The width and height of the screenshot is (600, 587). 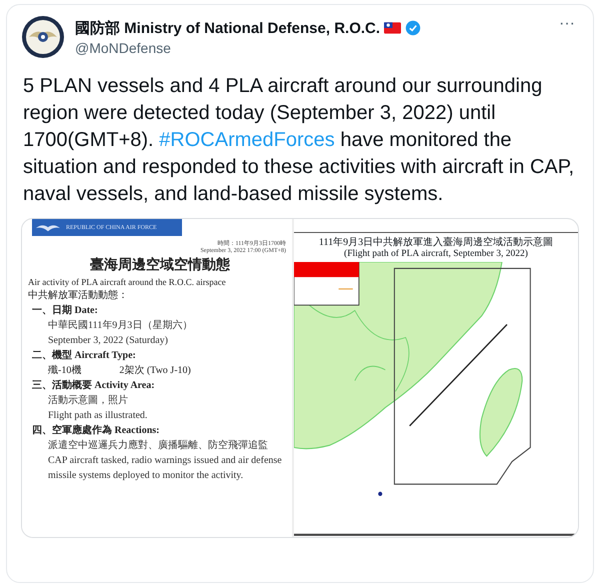 I want to click on more-button: ···, so click(x=567, y=24).